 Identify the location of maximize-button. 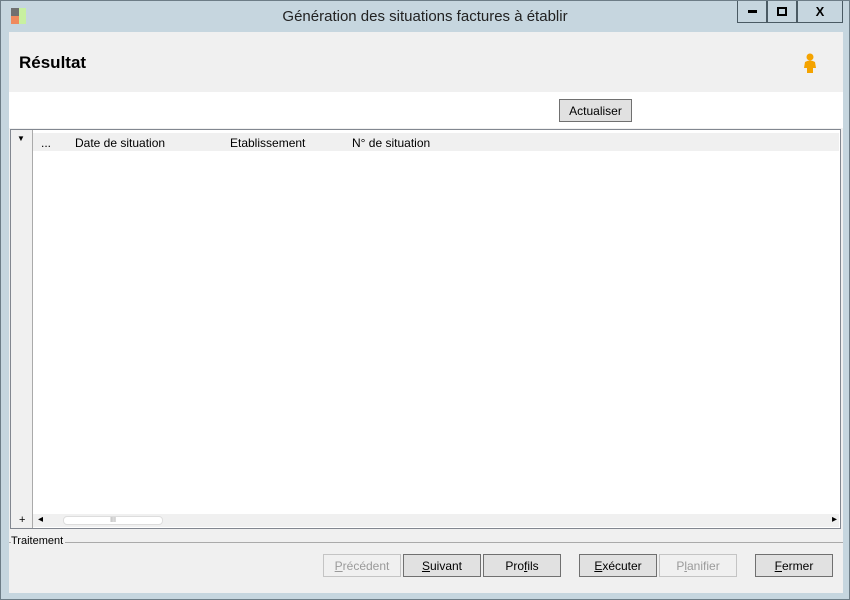
(782, 12).